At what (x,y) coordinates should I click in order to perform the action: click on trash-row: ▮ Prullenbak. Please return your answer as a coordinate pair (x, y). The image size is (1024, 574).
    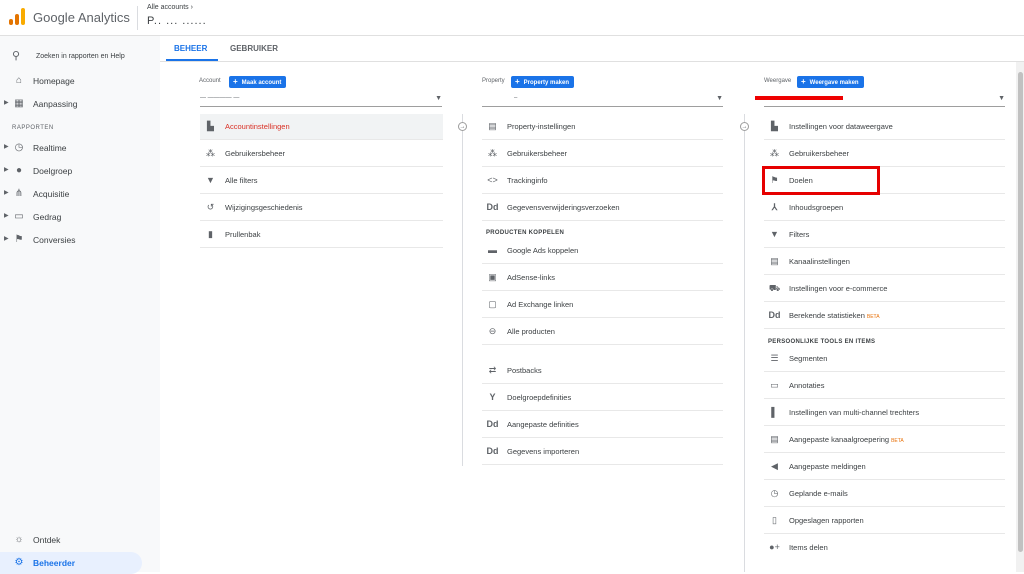
    Looking at the image, I should click on (321, 235).